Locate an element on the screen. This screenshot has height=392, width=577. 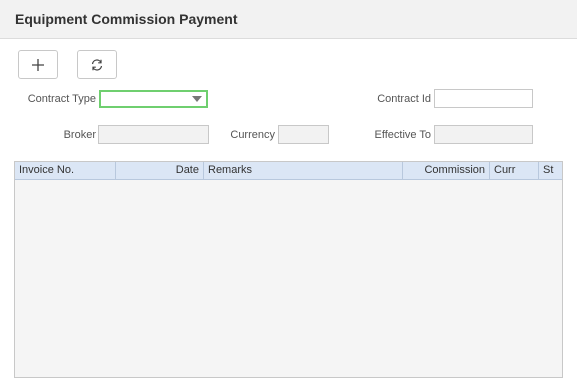
currency-label: Currency is located at coordinates (252, 135).